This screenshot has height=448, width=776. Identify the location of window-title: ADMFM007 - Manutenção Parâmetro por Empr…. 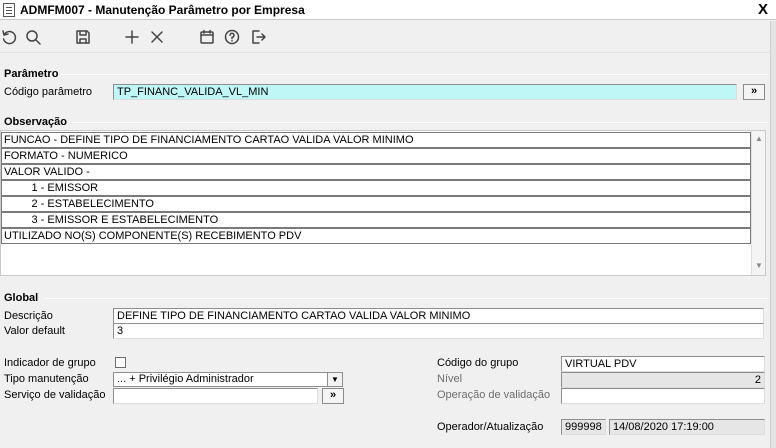
(162, 10).